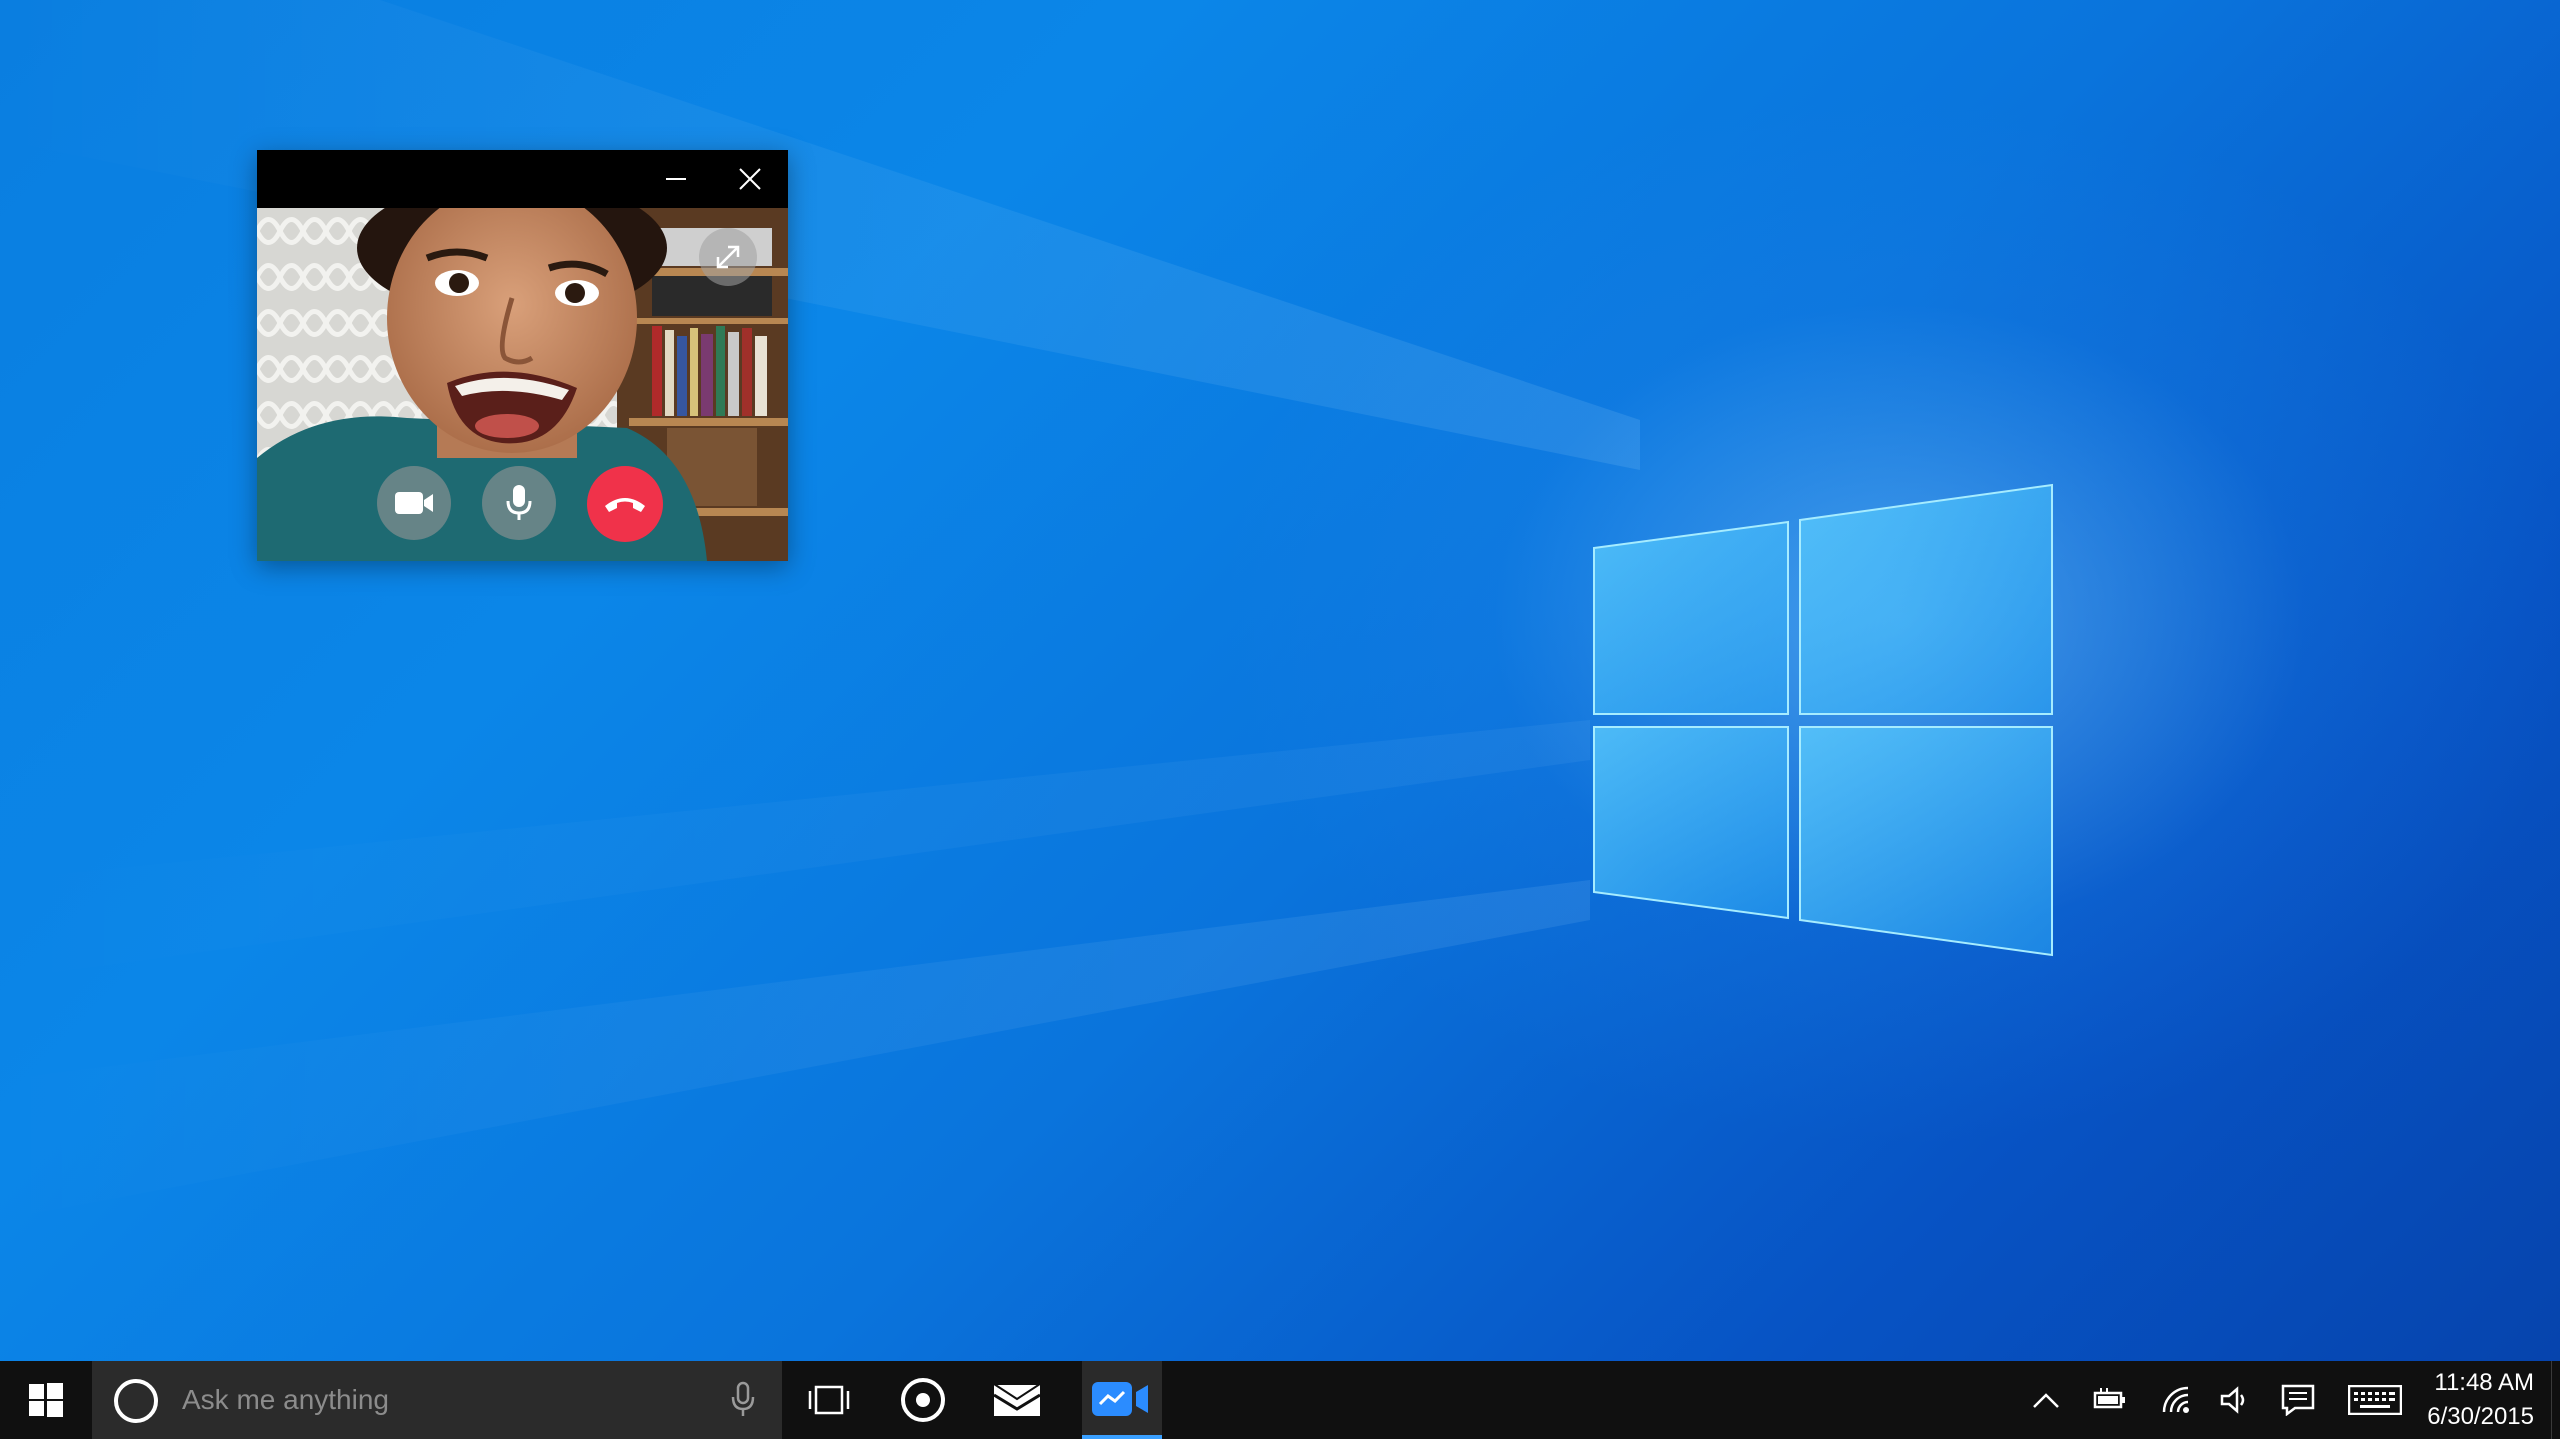  I want to click on mail-icon, so click(1017, 1399).